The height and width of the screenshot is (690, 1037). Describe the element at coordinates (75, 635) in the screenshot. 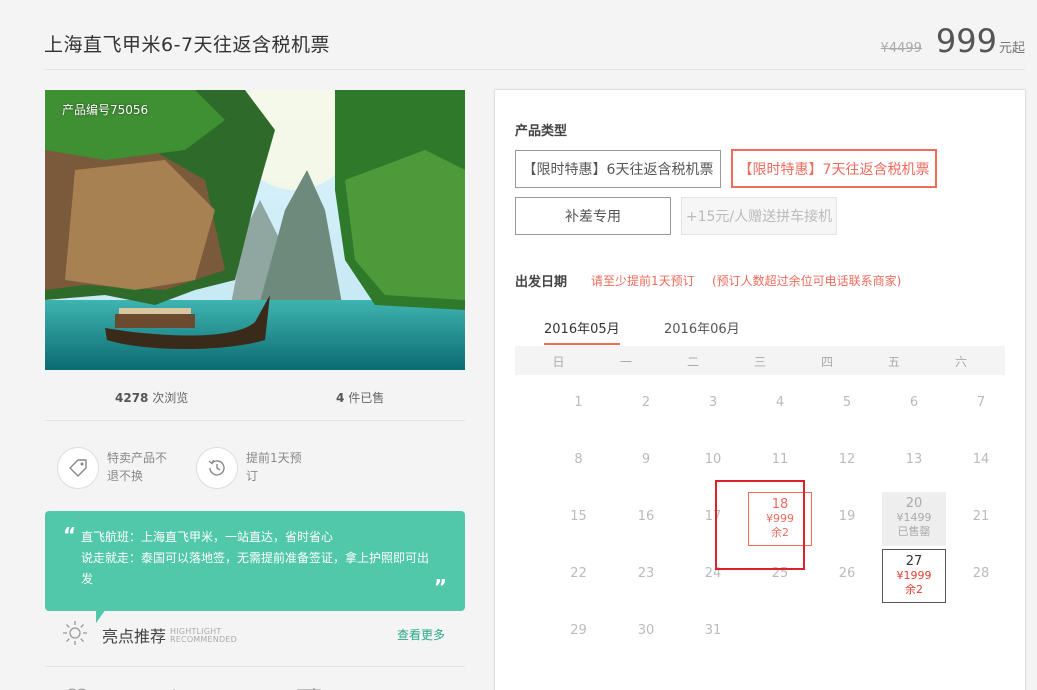

I see `sun-icon` at that location.